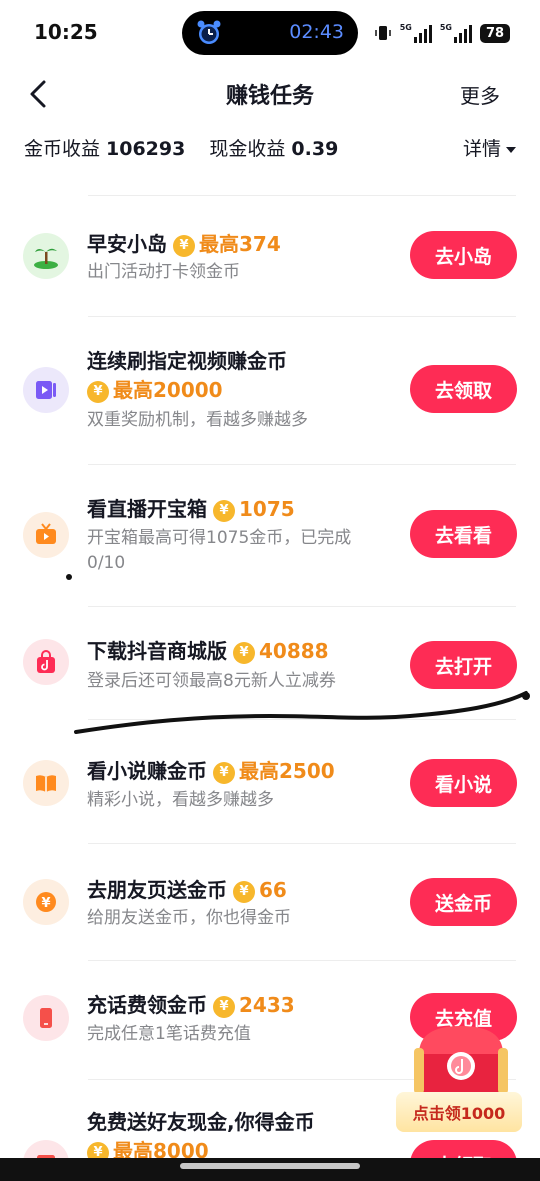  I want to click on task-reward: 1075, so click(267, 509).